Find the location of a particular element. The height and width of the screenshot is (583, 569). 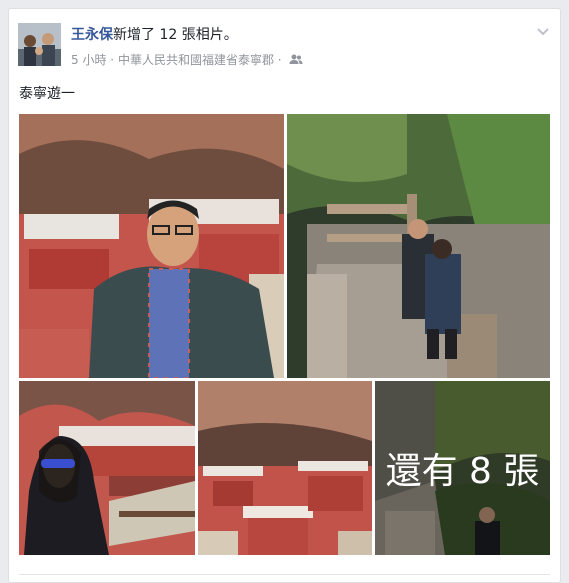

chevron-down-icon is located at coordinates (543, 30).